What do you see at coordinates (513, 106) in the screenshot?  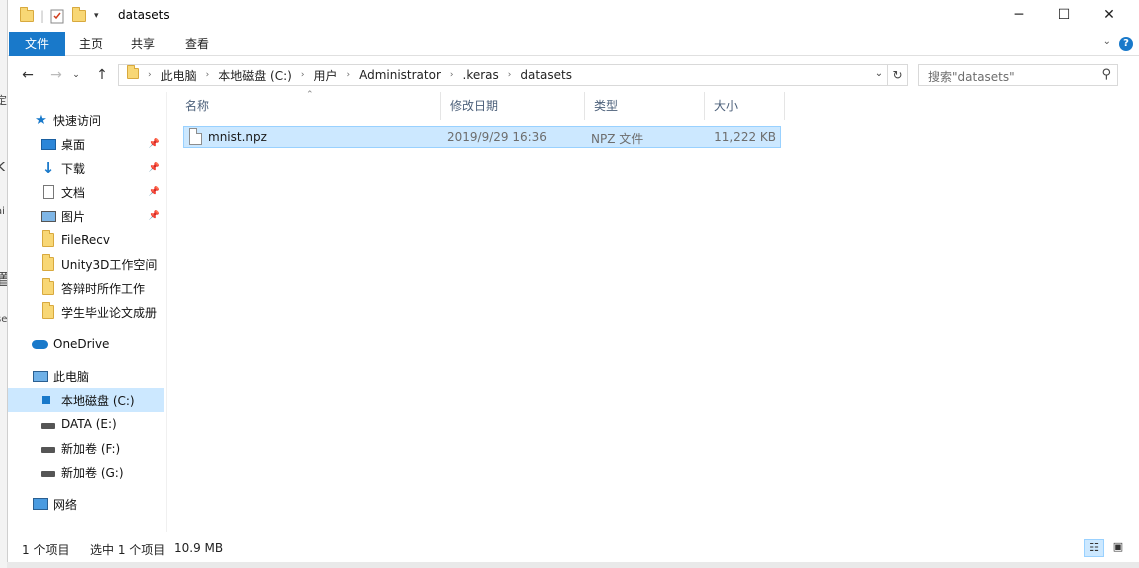 I see `column-header-modified: 修改日期` at bounding box center [513, 106].